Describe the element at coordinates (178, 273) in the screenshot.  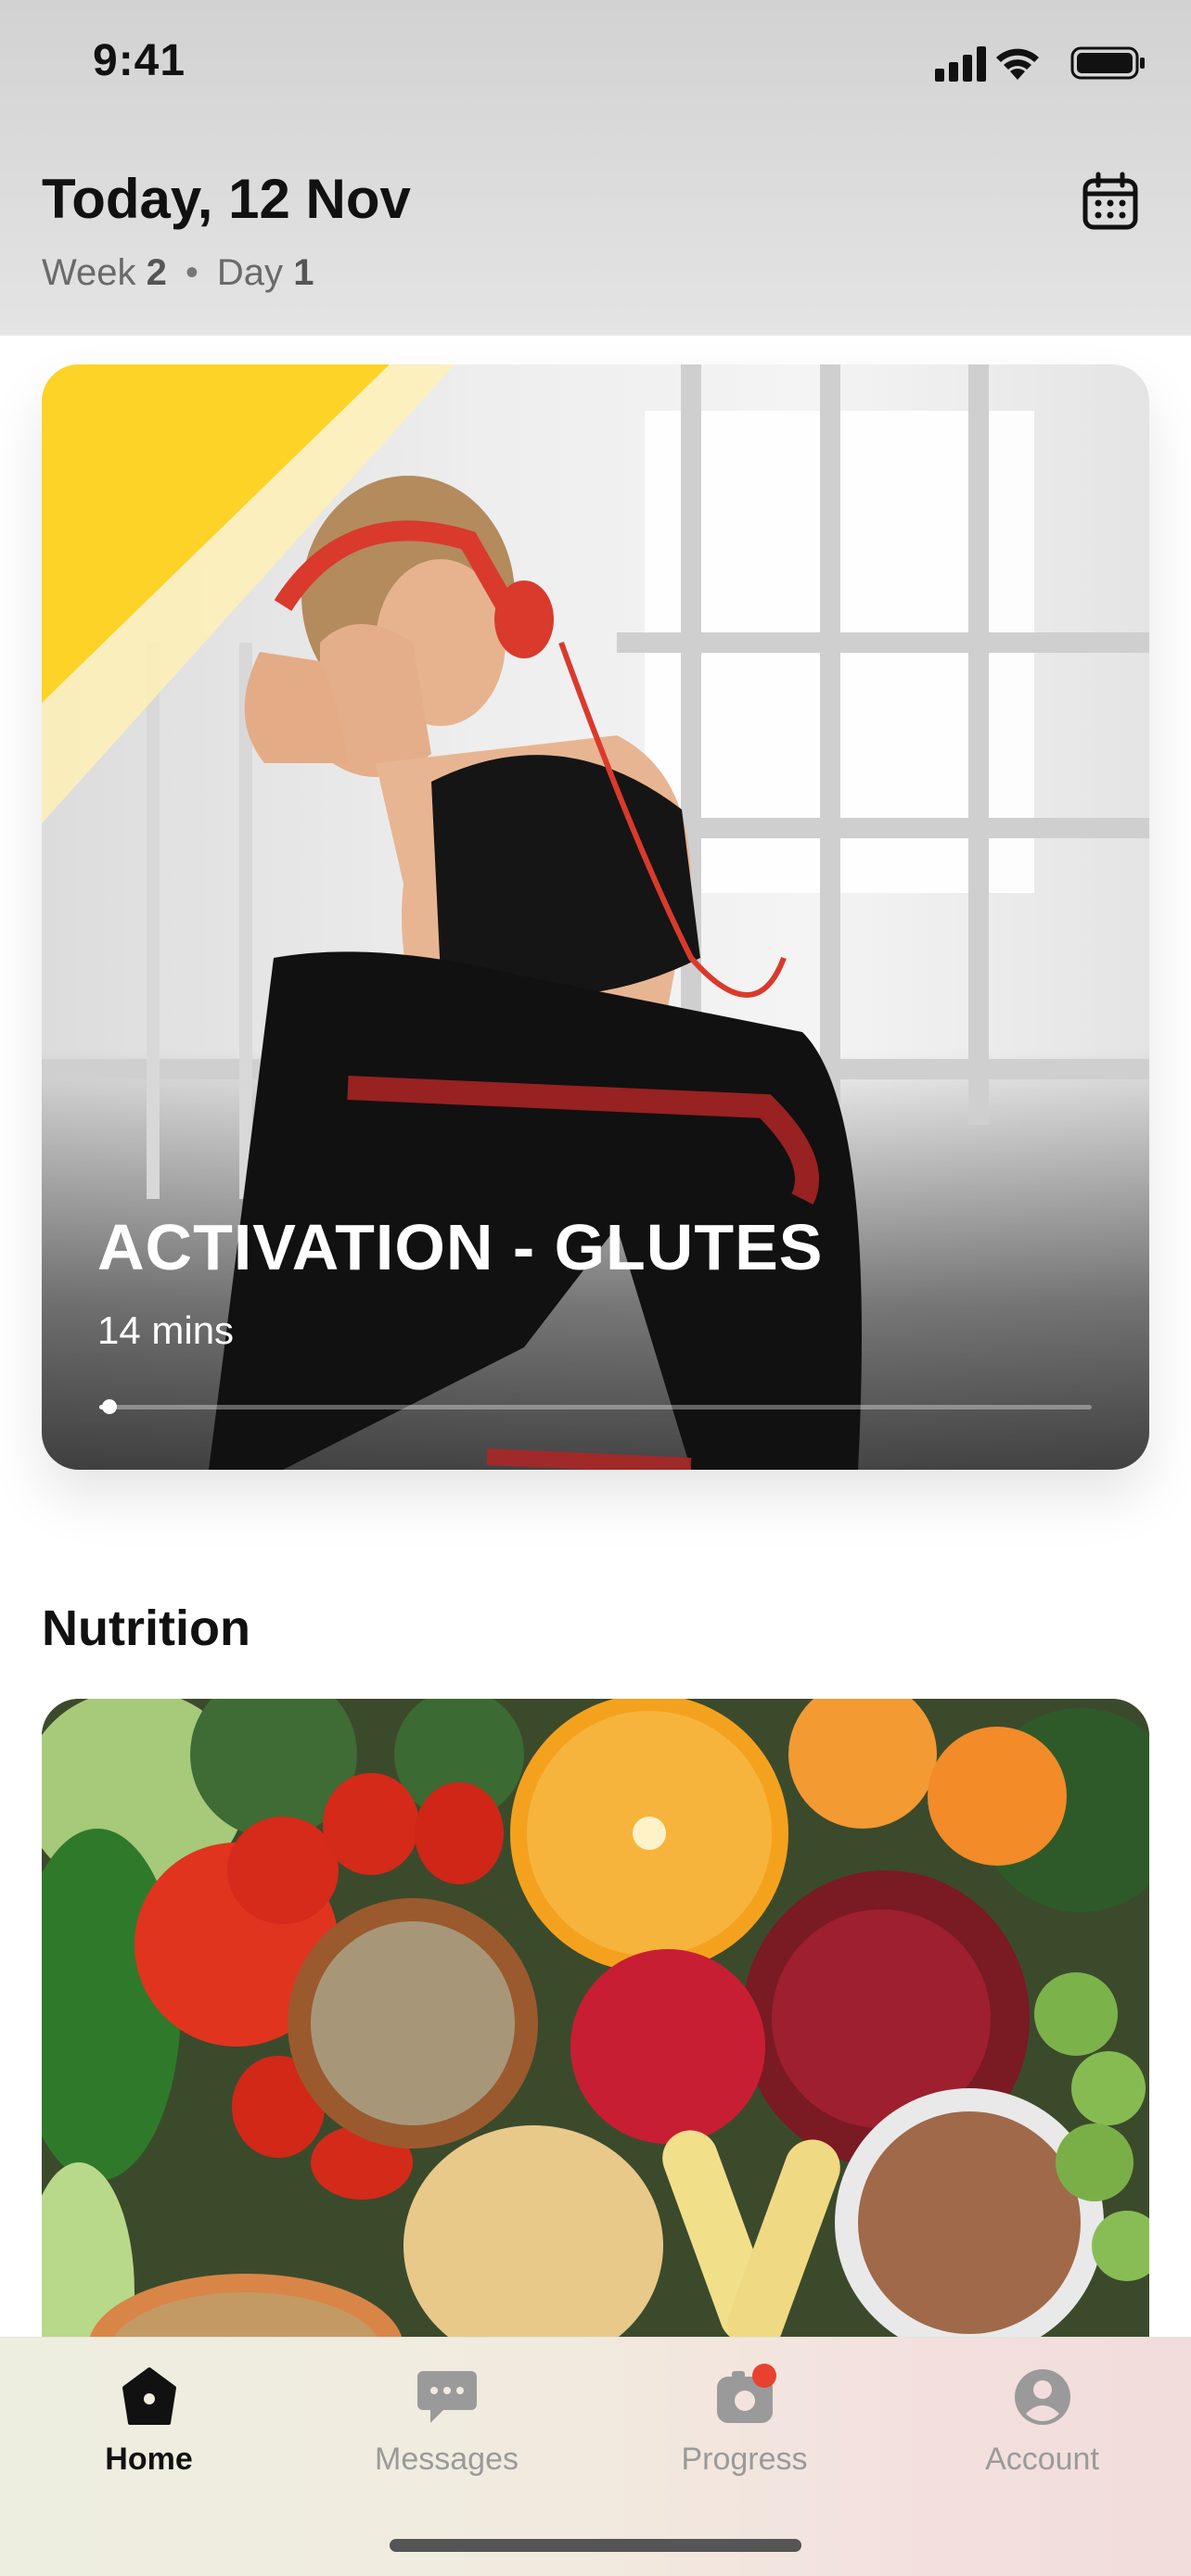
I see `week-day-indicator: Week 2 • Day 1` at that location.